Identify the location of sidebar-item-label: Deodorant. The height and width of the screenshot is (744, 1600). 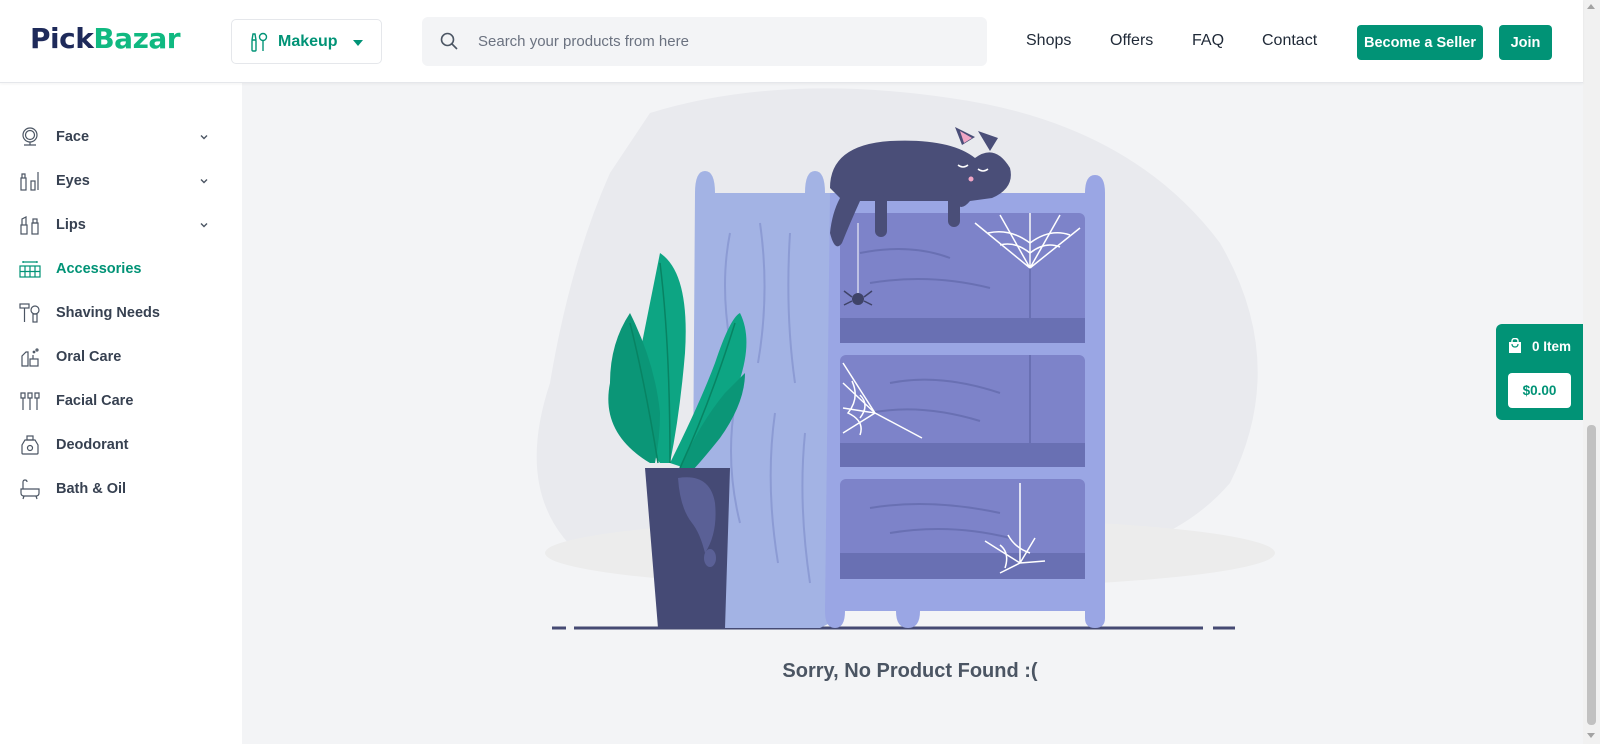
(92, 445).